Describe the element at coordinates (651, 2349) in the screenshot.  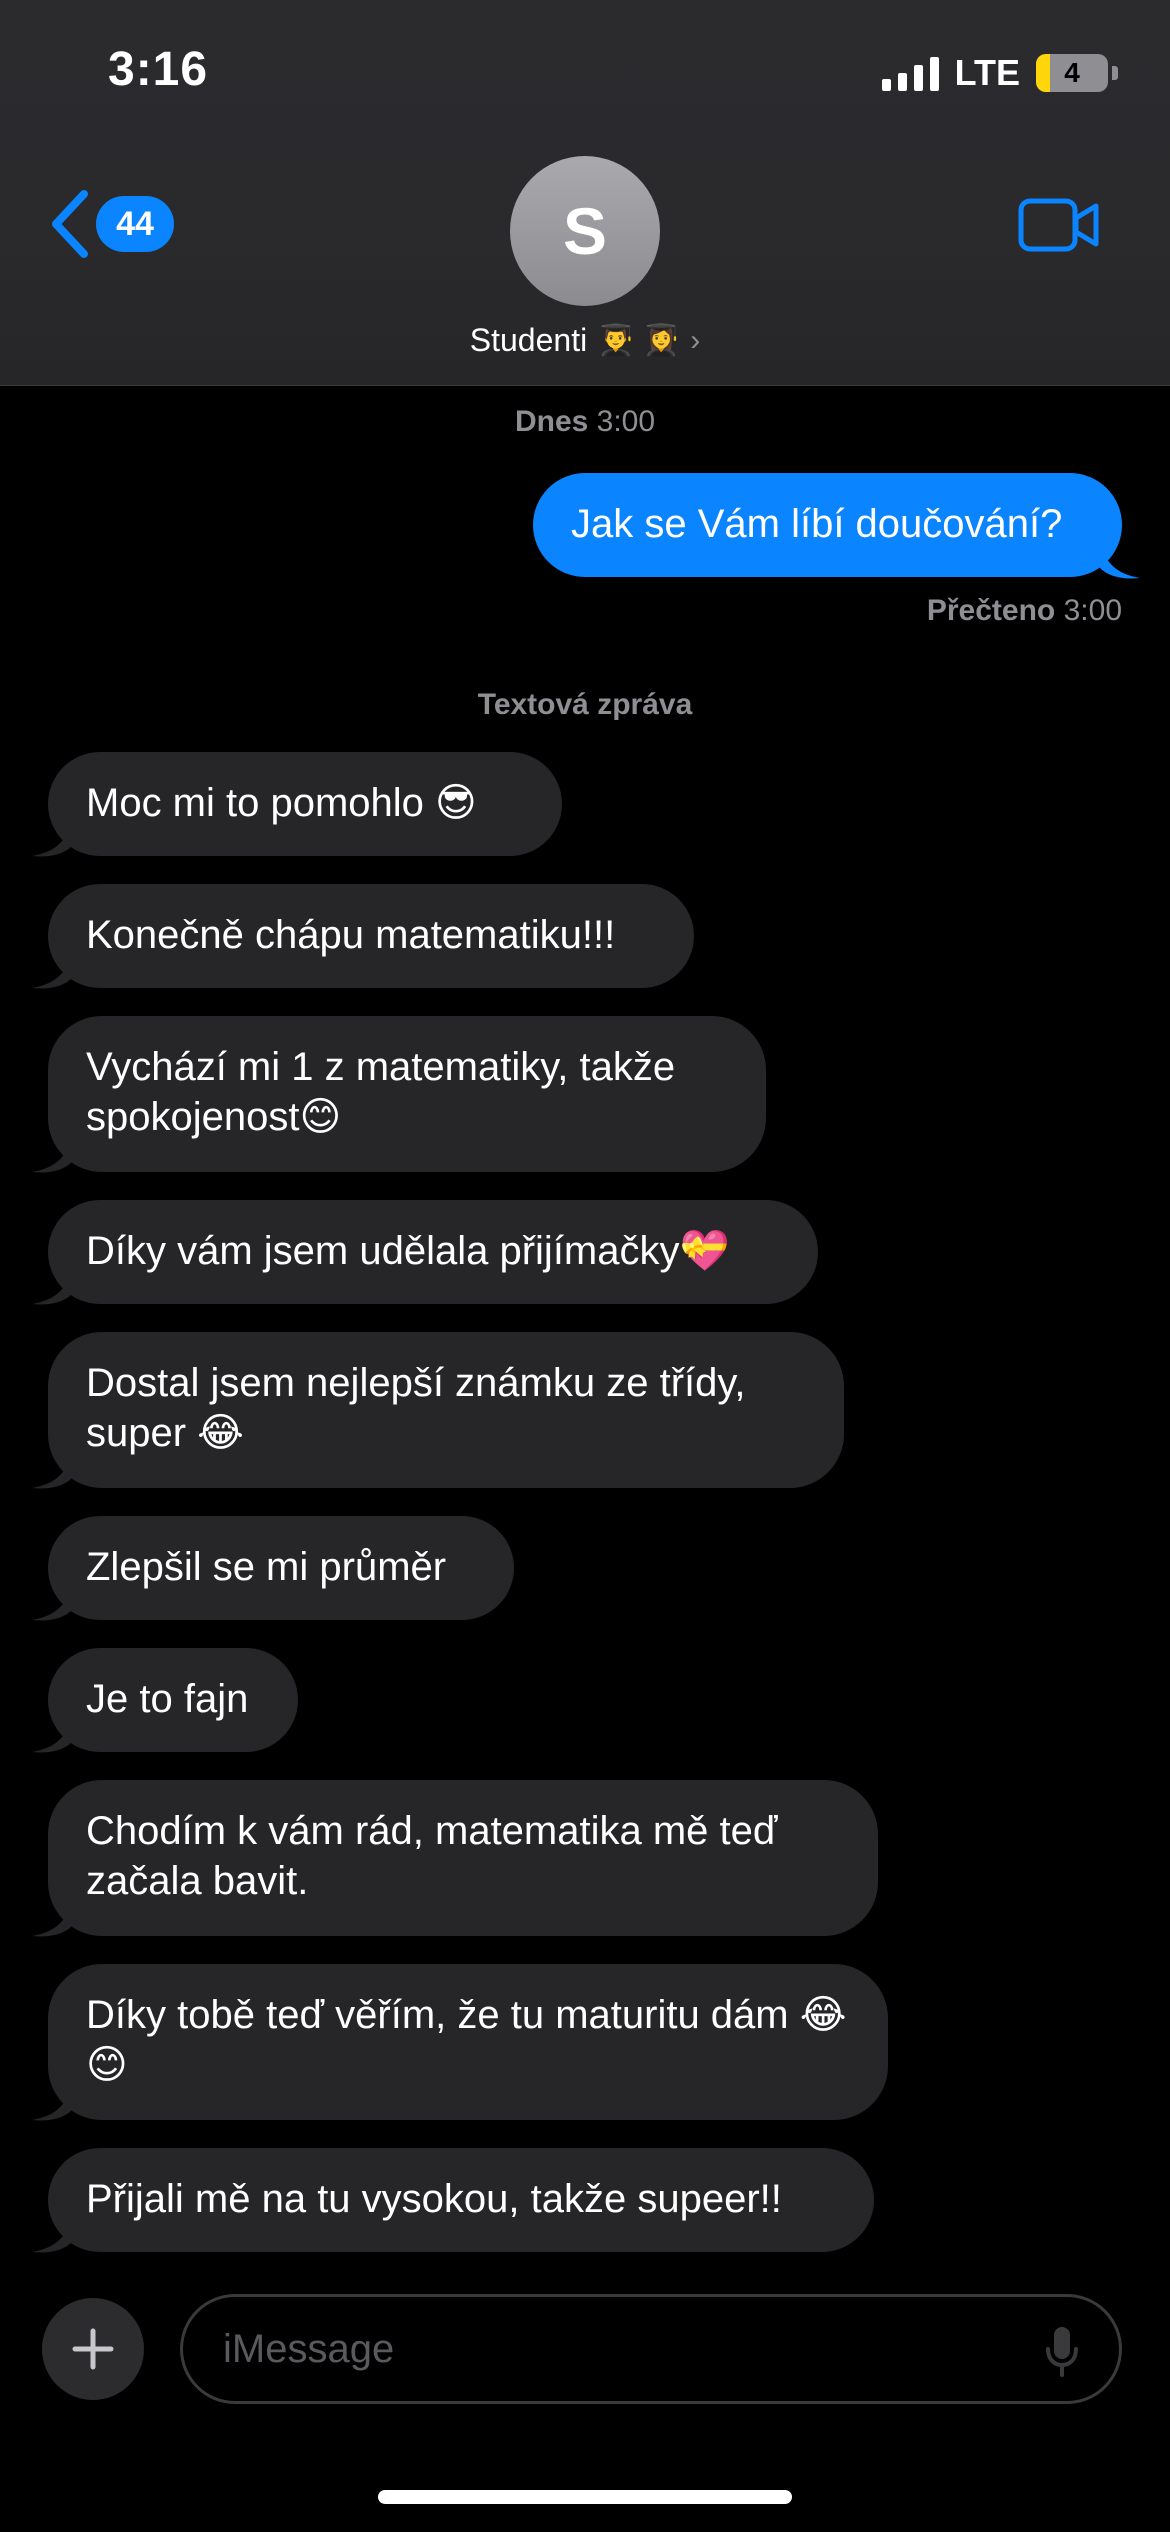
I see `message-input: iMessage` at that location.